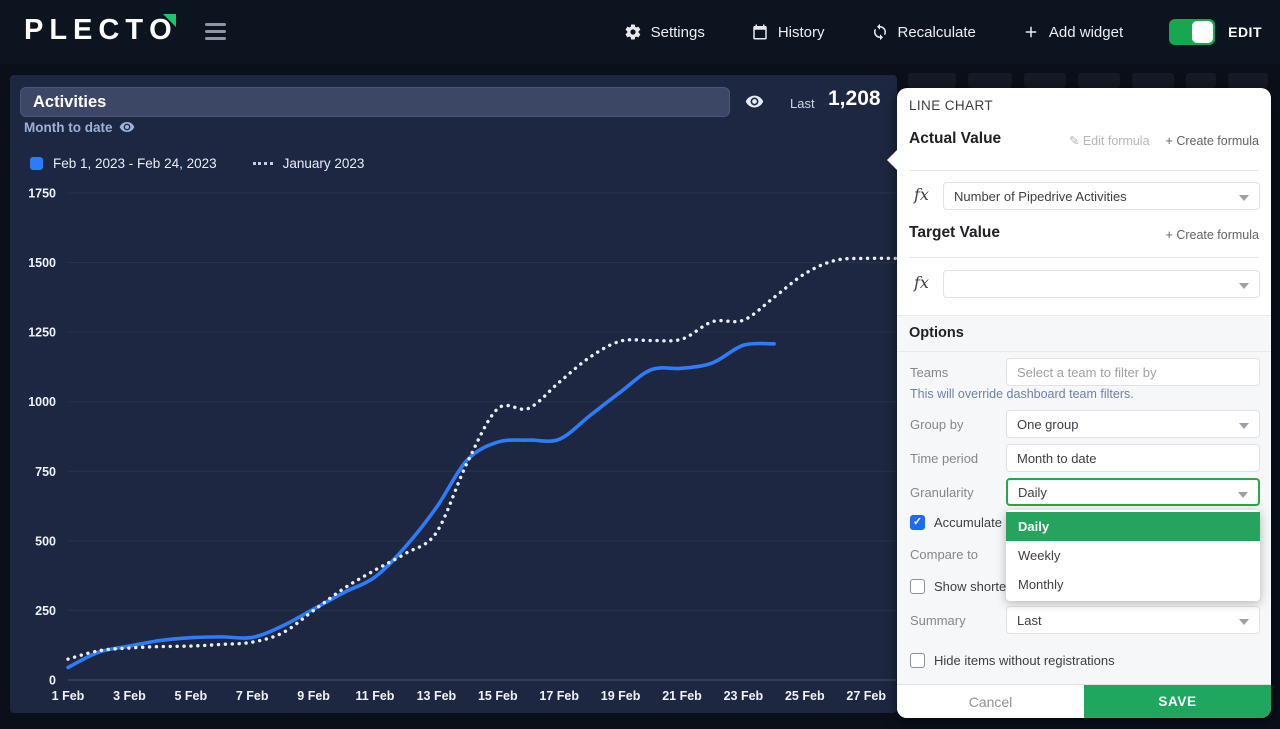 Image resolution: width=1280 pixels, height=729 pixels. Describe the element at coordinates (163, 30) in the screenshot. I see `logo-o-green-wedge: O` at that location.